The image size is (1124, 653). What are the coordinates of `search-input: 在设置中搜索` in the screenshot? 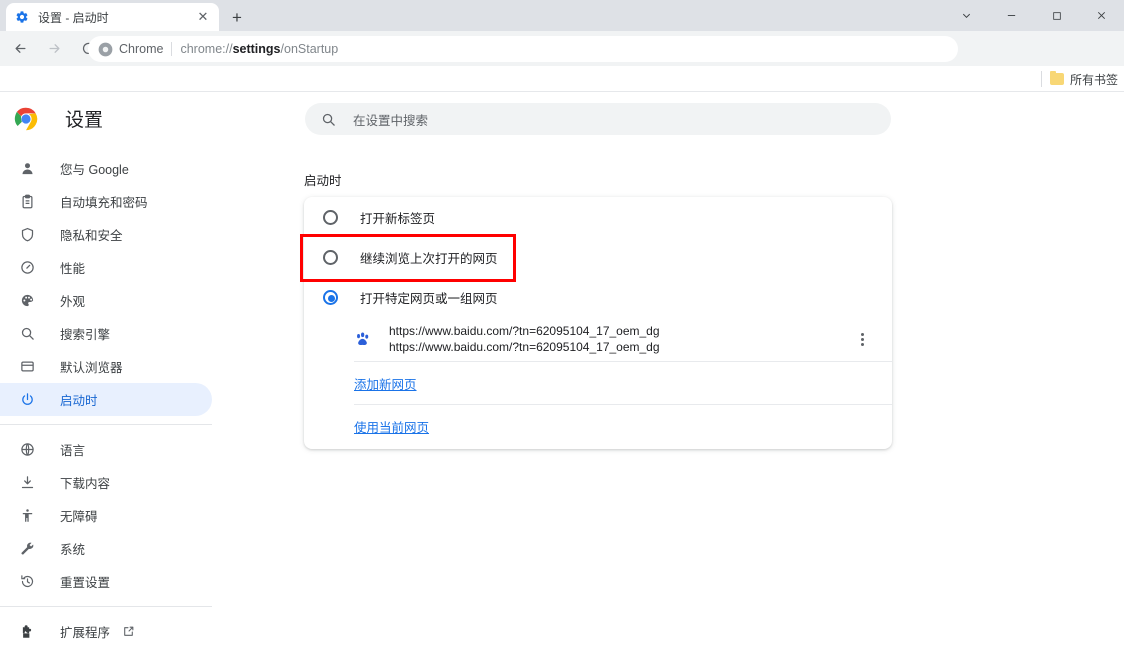 It's located at (598, 119).